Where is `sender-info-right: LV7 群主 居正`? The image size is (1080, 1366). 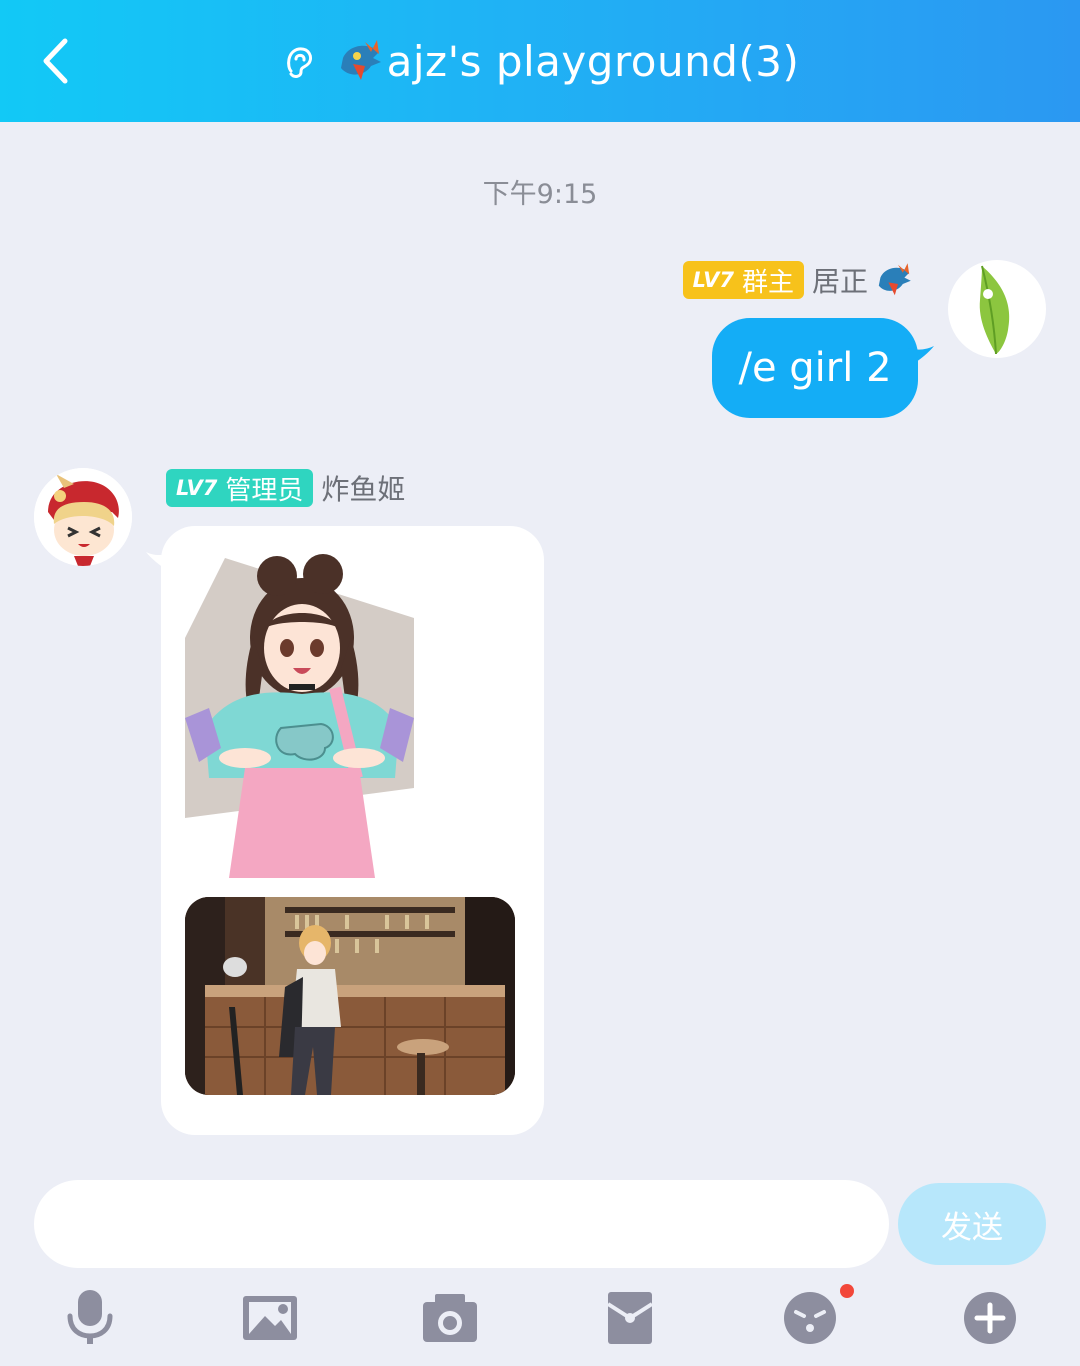 sender-info-right: LV7 群主 居正 is located at coordinates (798, 280).